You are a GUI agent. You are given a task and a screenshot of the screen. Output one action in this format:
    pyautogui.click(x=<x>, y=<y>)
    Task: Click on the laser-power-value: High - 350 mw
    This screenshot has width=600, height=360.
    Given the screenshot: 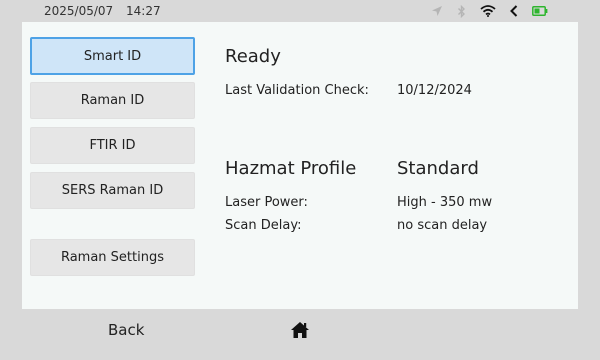 What is the action you would take?
    pyautogui.click(x=445, y=202)
    